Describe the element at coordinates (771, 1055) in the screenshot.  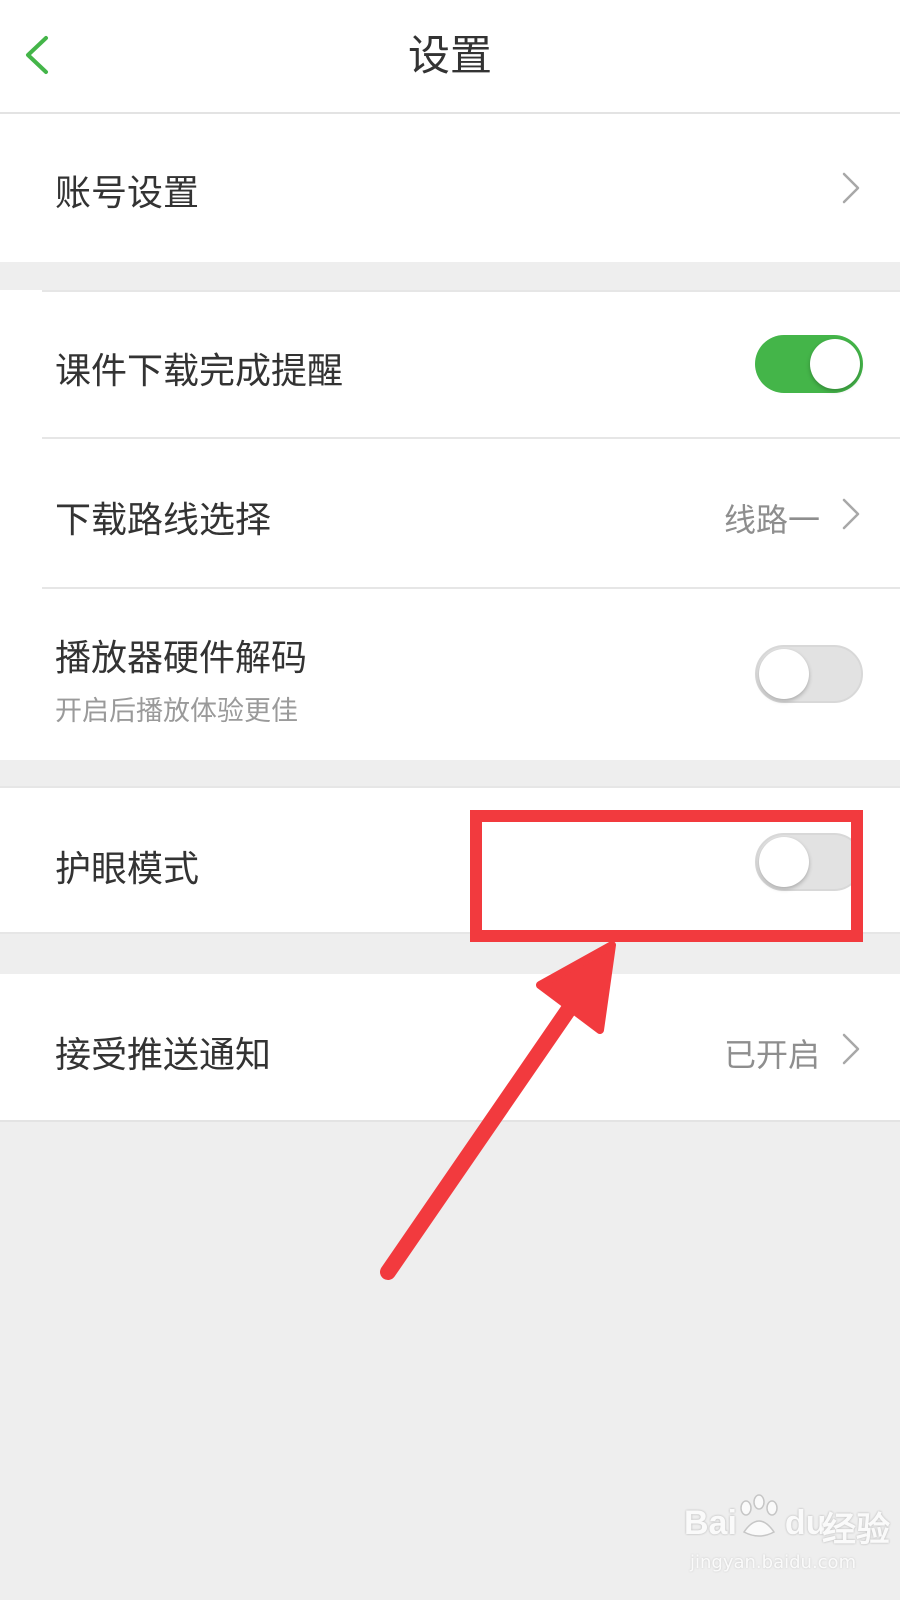
I see `push-notification-value: 已开启` at that location.